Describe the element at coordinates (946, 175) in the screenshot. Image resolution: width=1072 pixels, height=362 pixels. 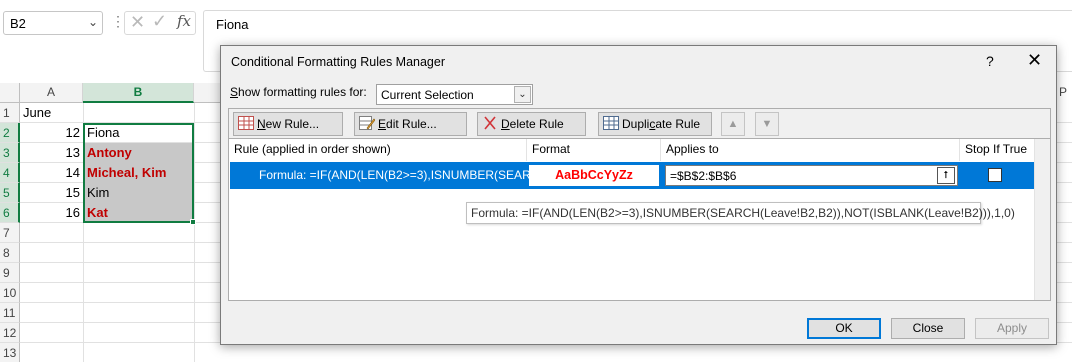
I see `collapse-dialog-icon: ⭡` at that location.